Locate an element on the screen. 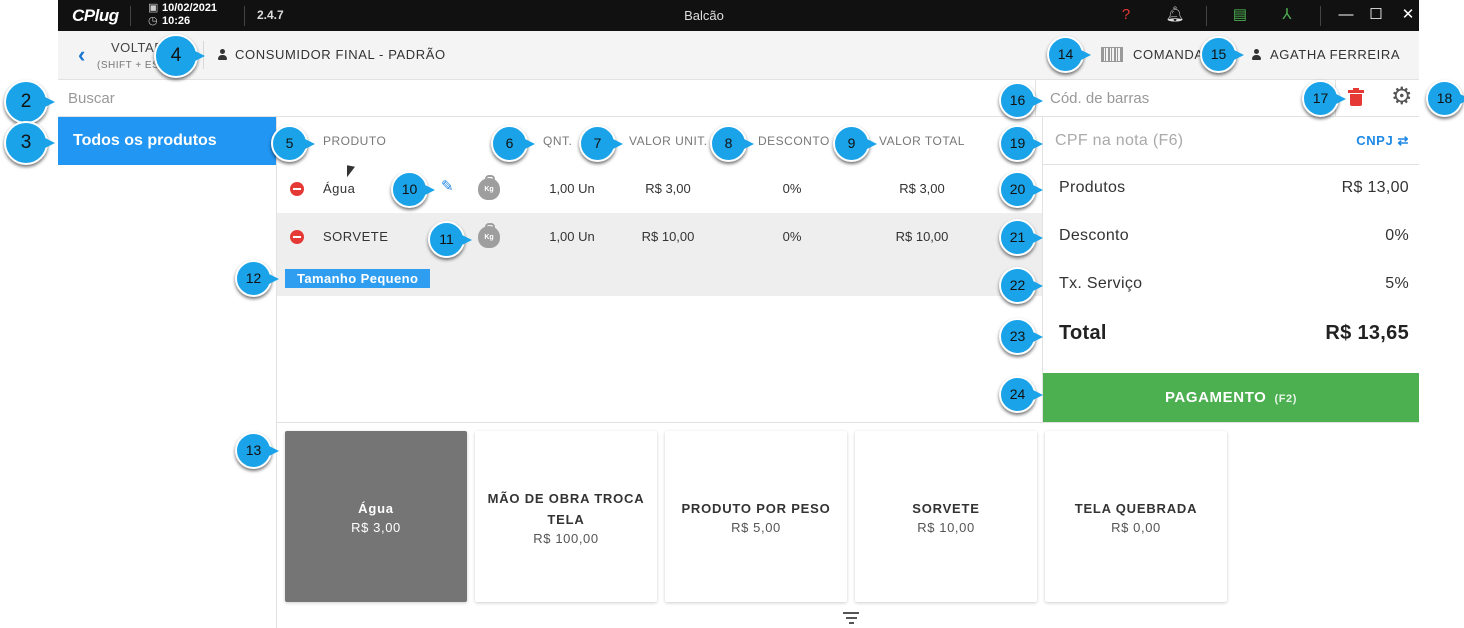 Image resolution: width=1464 pixels, height=628 pixels. product-card: TELA QUEBRADA R$ 0,00 is located at coordinates (1136, 516).